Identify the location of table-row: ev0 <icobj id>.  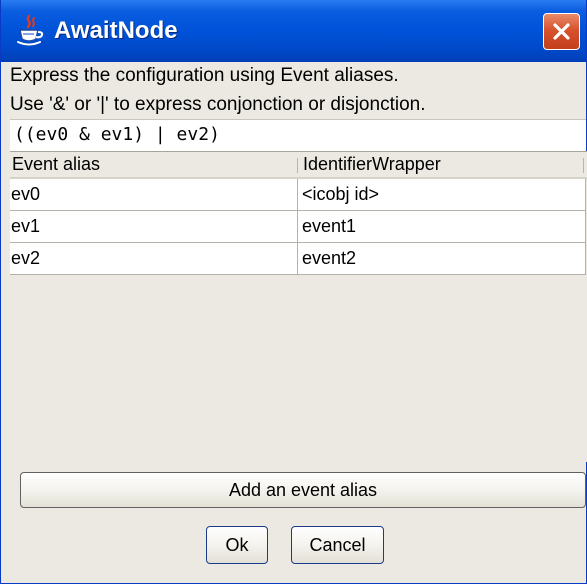
(298, 195).